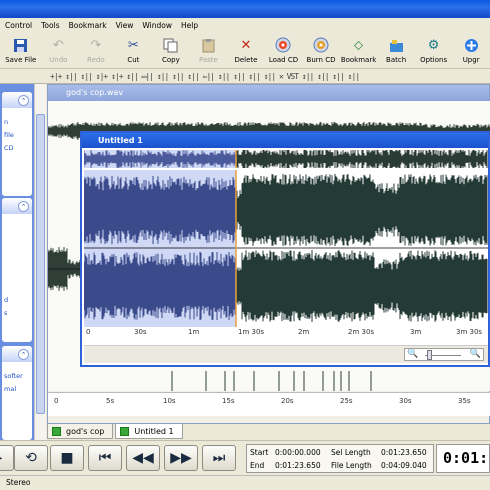 Image resolution: width=490 pixels, height=490 pixels. I want to click on fast-forward-icon: ▶▶, so click(181, 458).